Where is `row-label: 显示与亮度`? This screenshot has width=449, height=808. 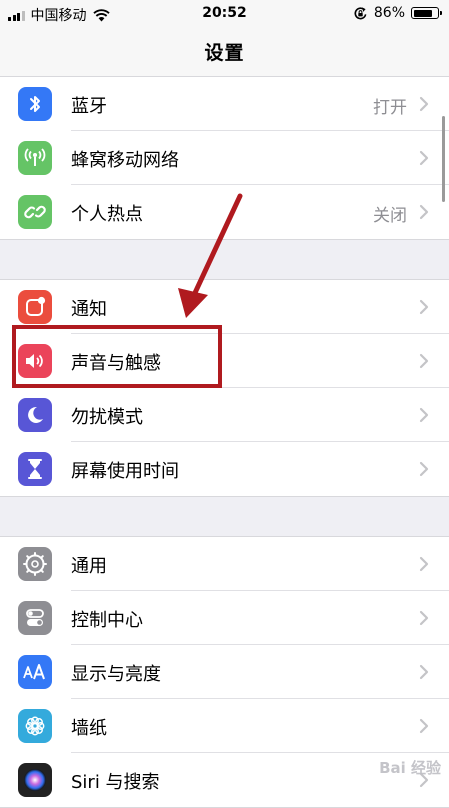 row-label: 显示与亮度 is located at coordinates (116, 674).